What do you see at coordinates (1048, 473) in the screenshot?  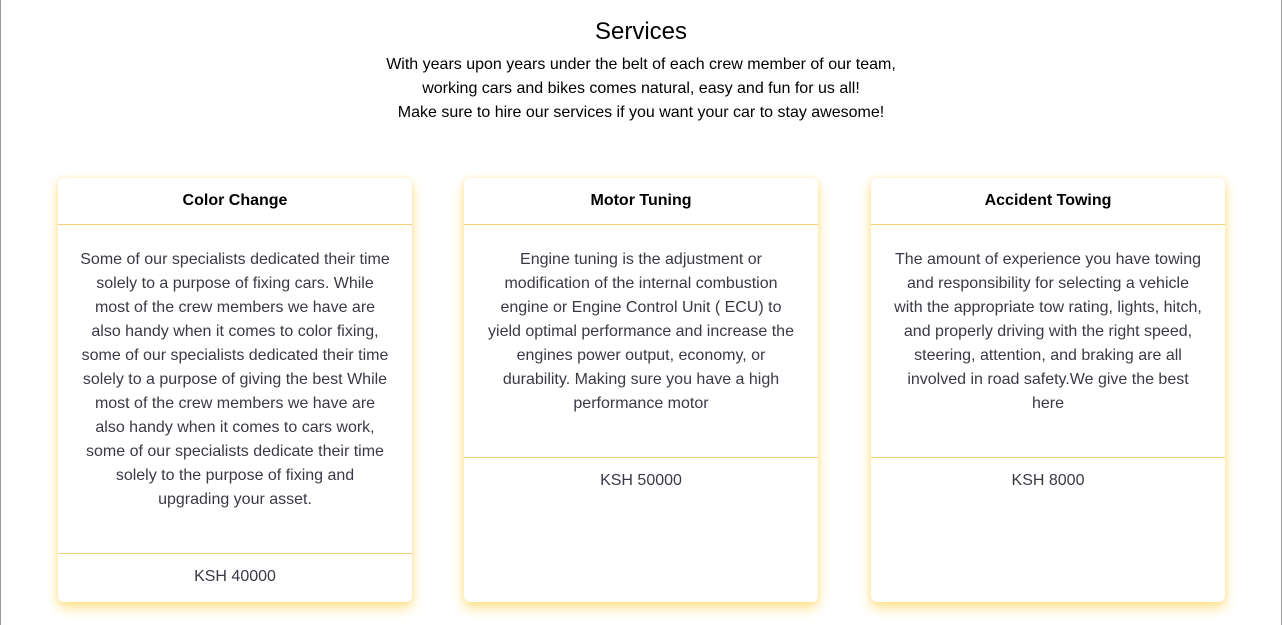 I see `card-price: KSH 8000` at bounding box center [1048, 473].